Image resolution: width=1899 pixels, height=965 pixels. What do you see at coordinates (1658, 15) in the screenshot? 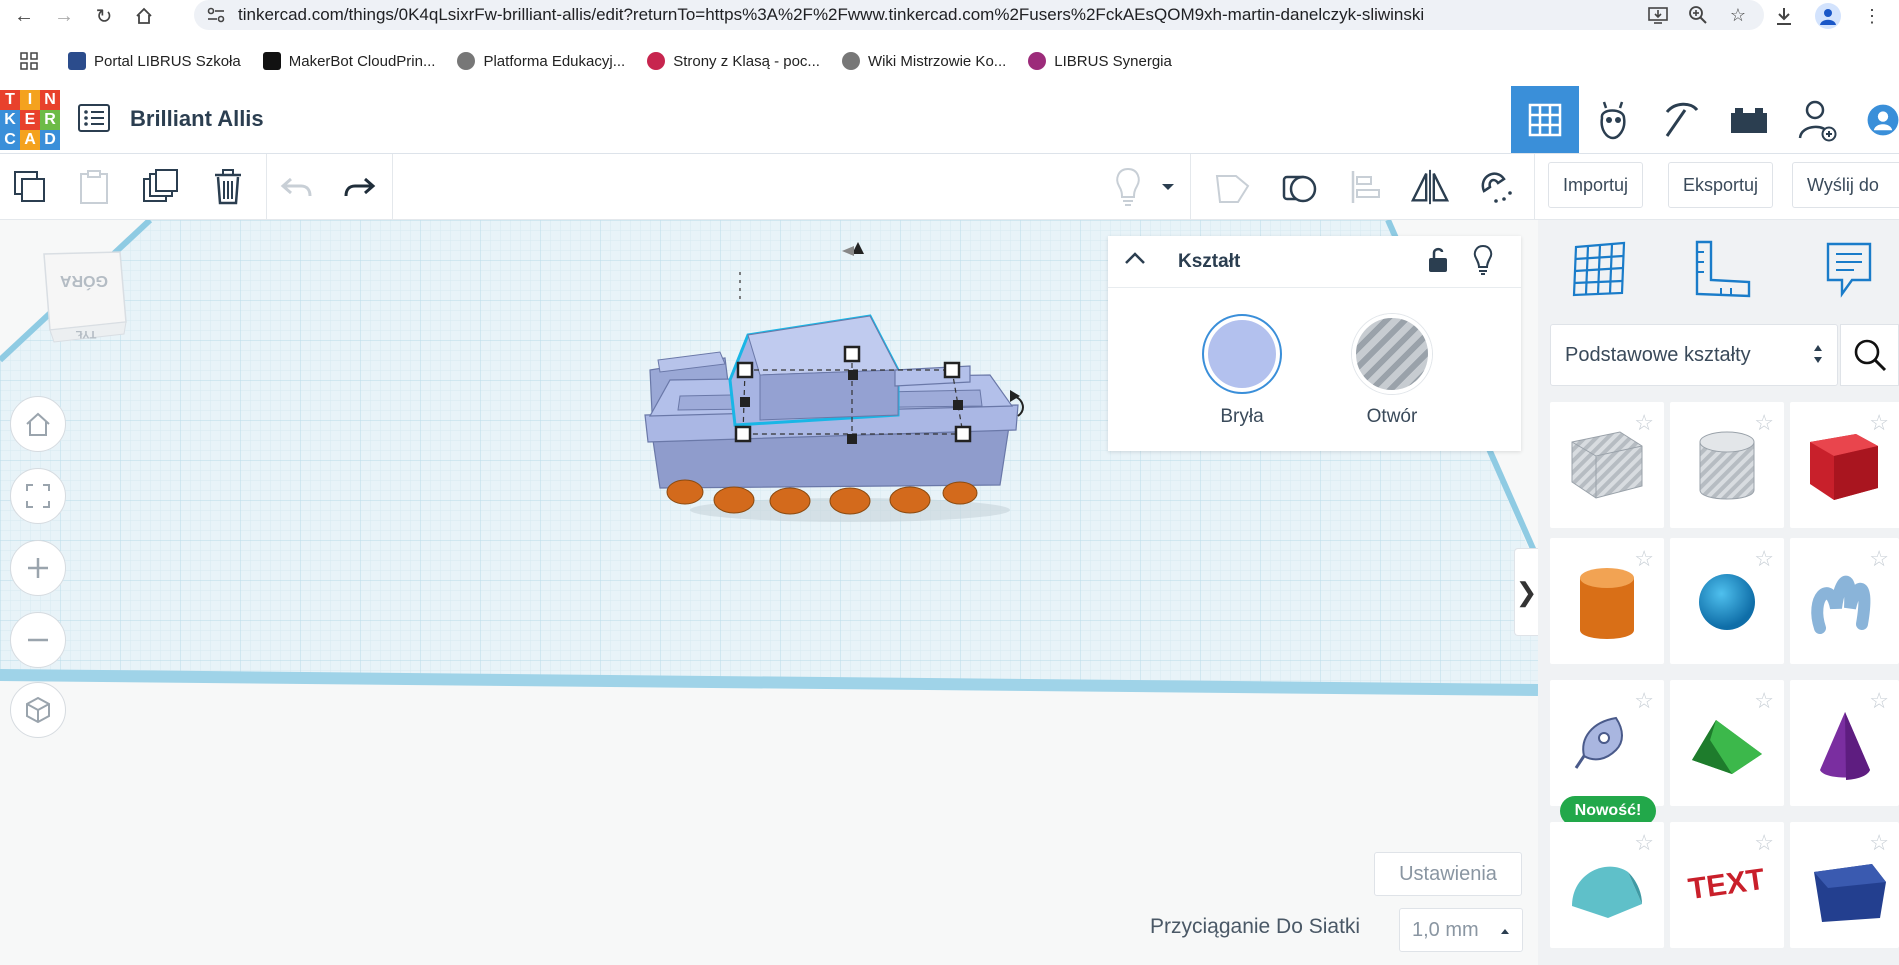
I see `install-app-icon` at bounding box center [1658, 15].